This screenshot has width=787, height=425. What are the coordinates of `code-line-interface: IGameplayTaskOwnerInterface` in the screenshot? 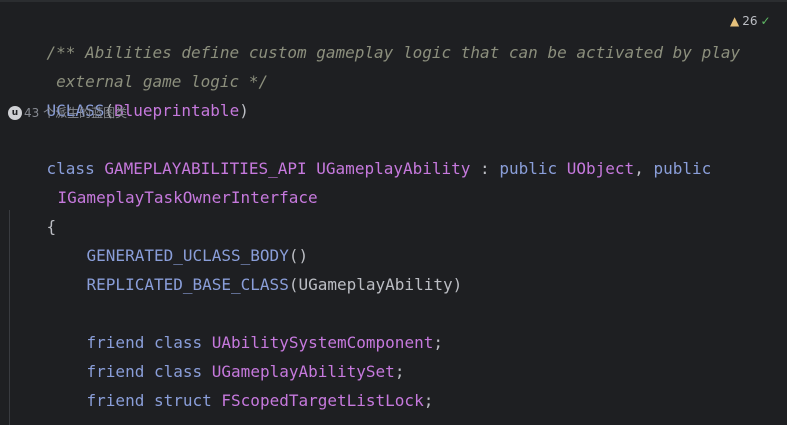 It's located at (163, 180).